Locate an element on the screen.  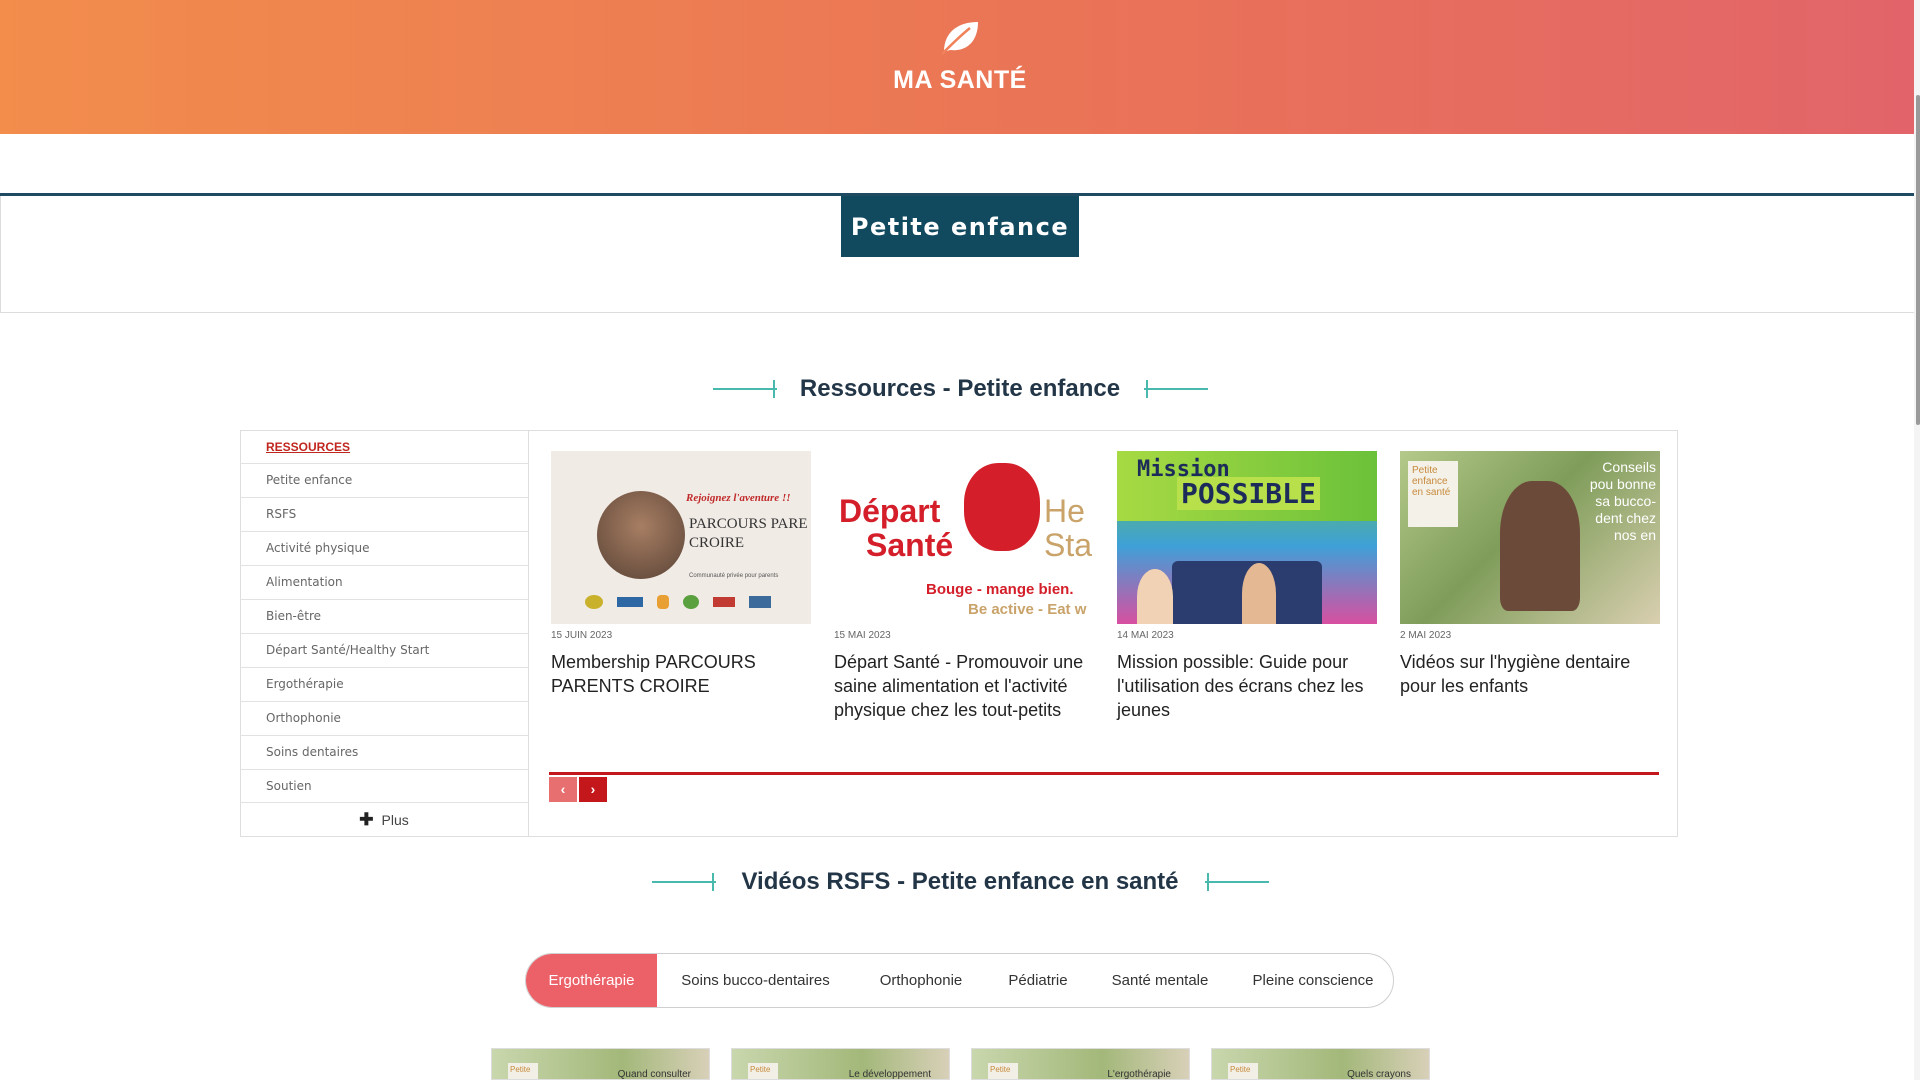
tab-ergotherapie: Ergothérapie is located at coordinates (591, 980).